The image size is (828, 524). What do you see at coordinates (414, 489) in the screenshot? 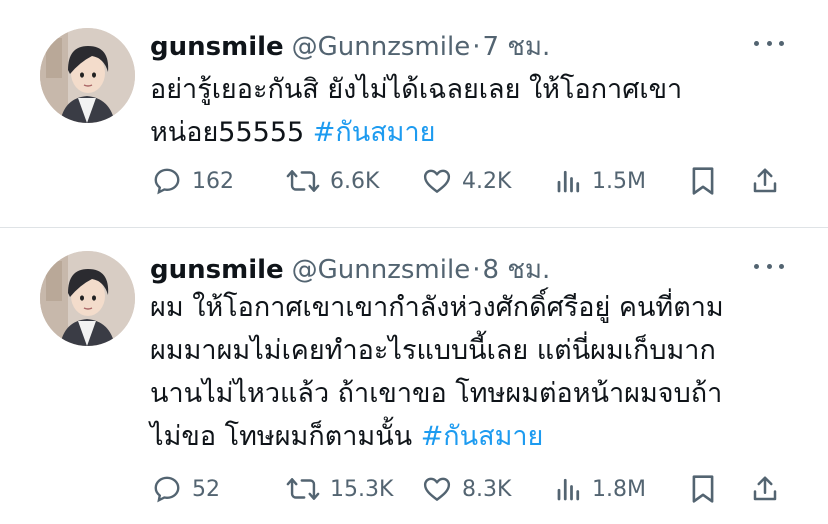
I see `action-bar: 52 15.3K 8.3K 1.8M` at bounding box center [414, 489].